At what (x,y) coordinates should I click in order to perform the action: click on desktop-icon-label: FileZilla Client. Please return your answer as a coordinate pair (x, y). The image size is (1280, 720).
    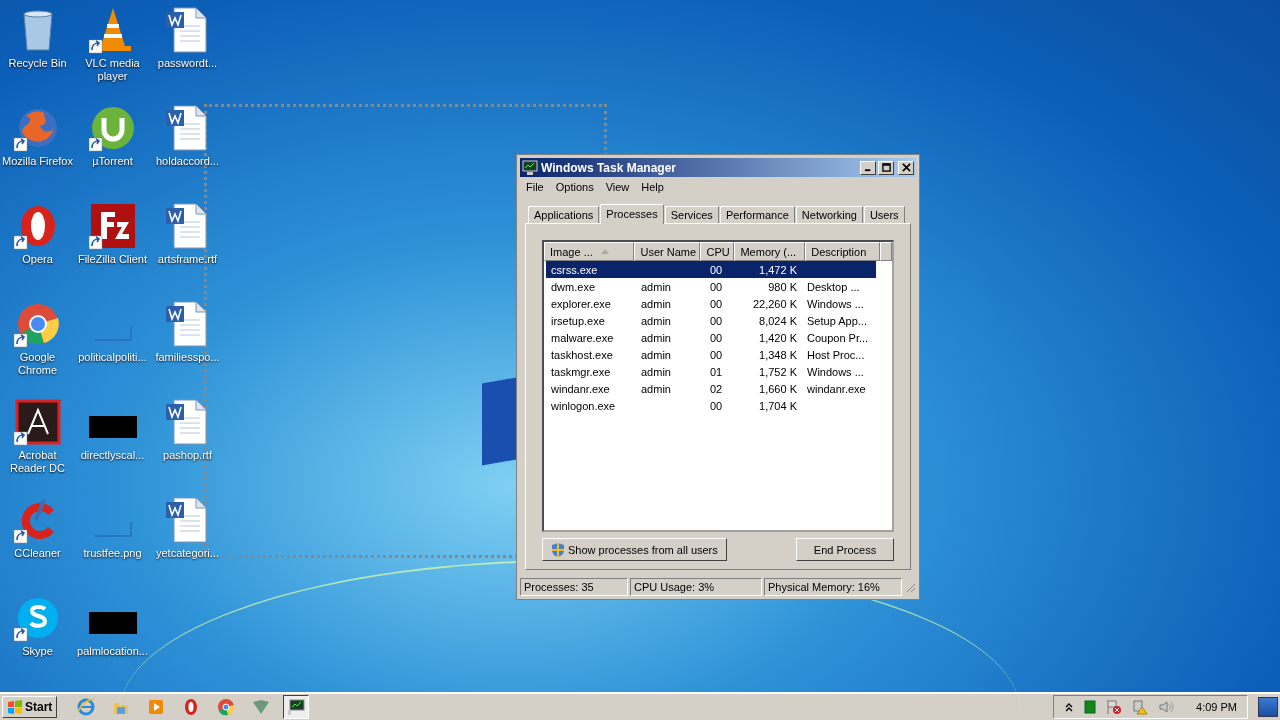
    Looking at the image, I should click on (112, 259).